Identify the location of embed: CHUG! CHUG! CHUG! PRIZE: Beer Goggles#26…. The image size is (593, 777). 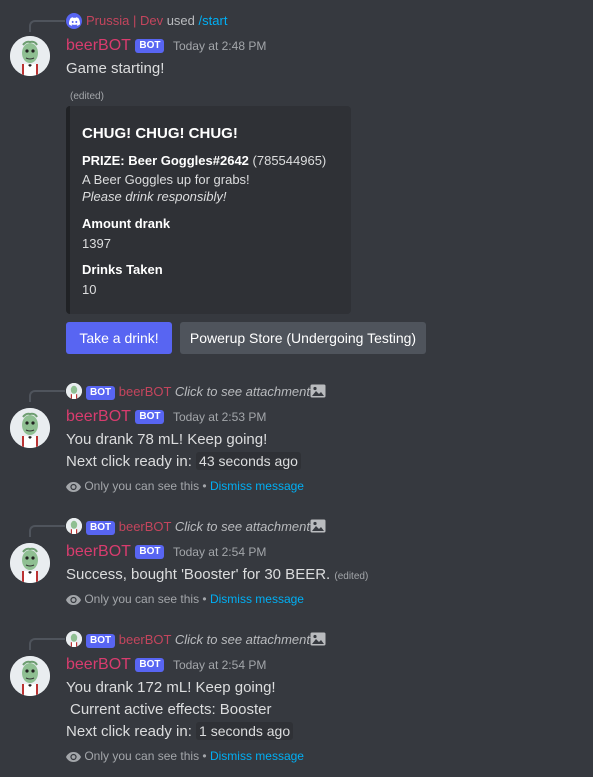
(208, 210).